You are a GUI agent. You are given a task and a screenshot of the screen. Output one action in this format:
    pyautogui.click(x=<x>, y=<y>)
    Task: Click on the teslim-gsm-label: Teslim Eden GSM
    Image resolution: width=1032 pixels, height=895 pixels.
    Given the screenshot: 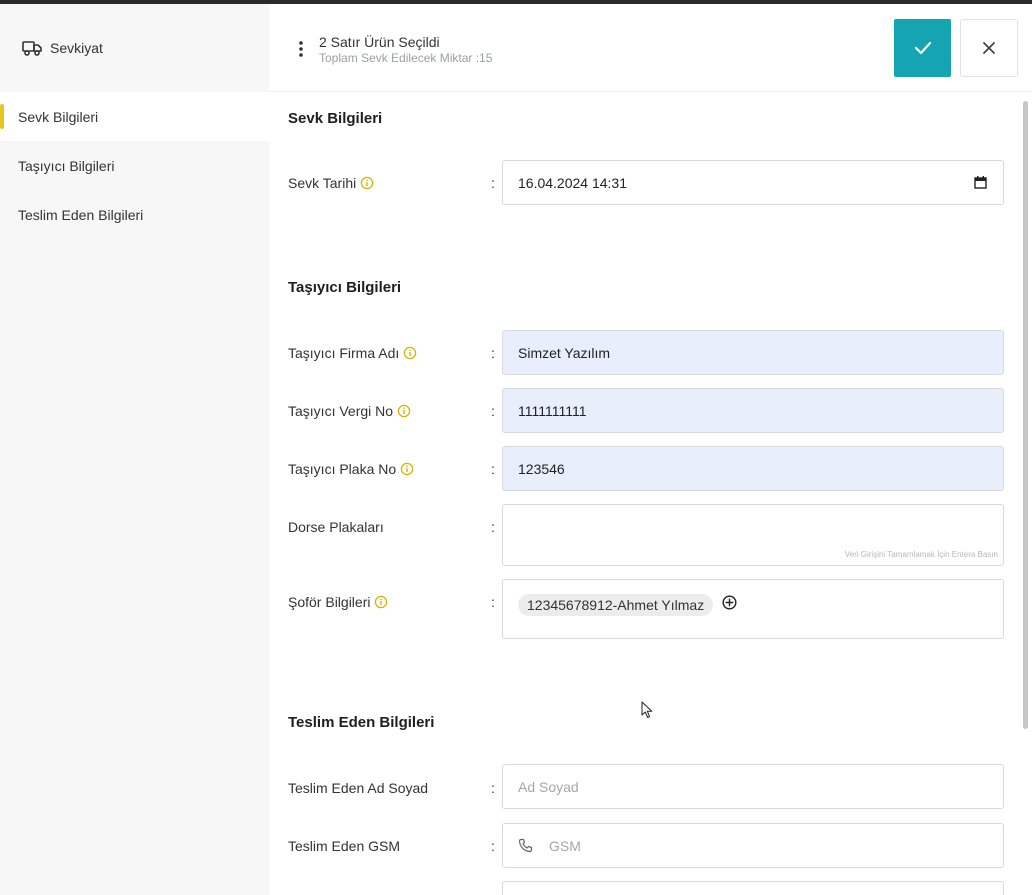 What is the action you would take?
    pyautogui.click(x=344, y=846)
    